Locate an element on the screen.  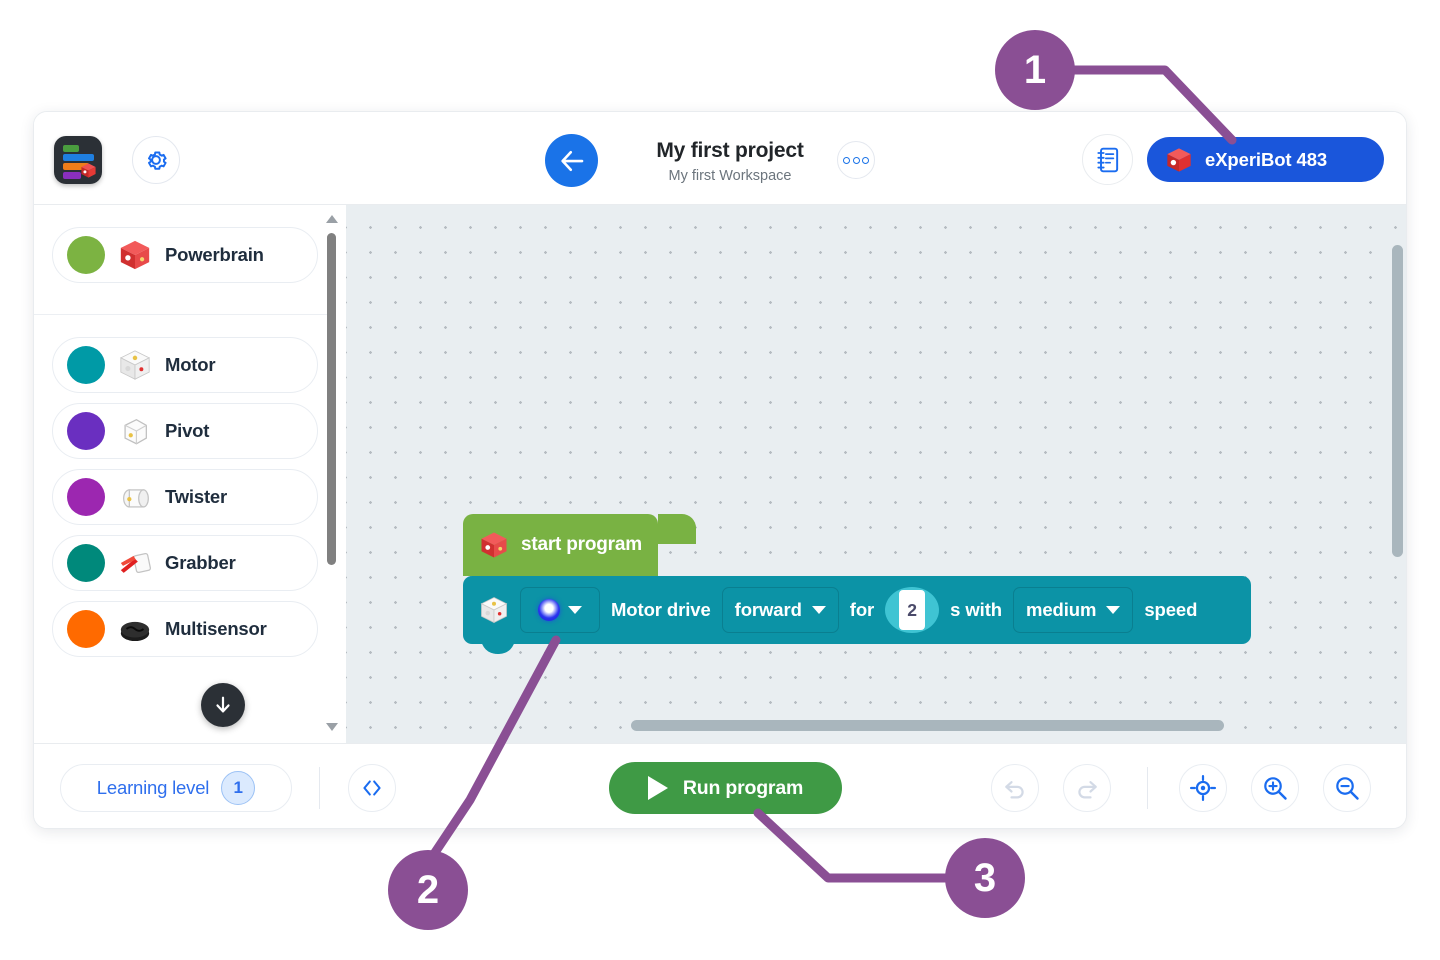
callout-badge-3: 3 is located at coordinates (985, 878).